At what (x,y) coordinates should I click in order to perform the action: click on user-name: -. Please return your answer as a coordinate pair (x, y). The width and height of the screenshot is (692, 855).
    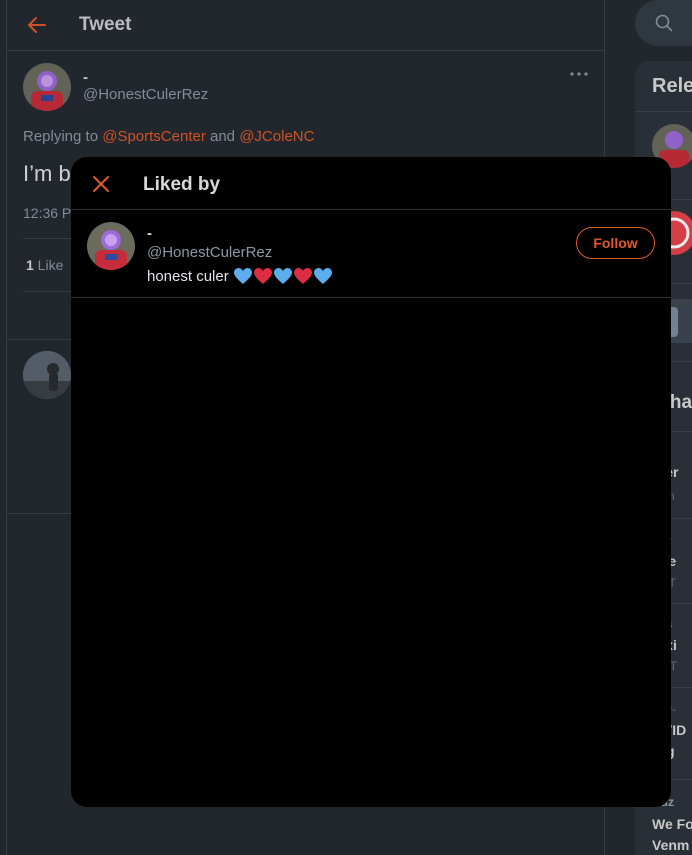
    Looking at the image, I should click on (149, 233).